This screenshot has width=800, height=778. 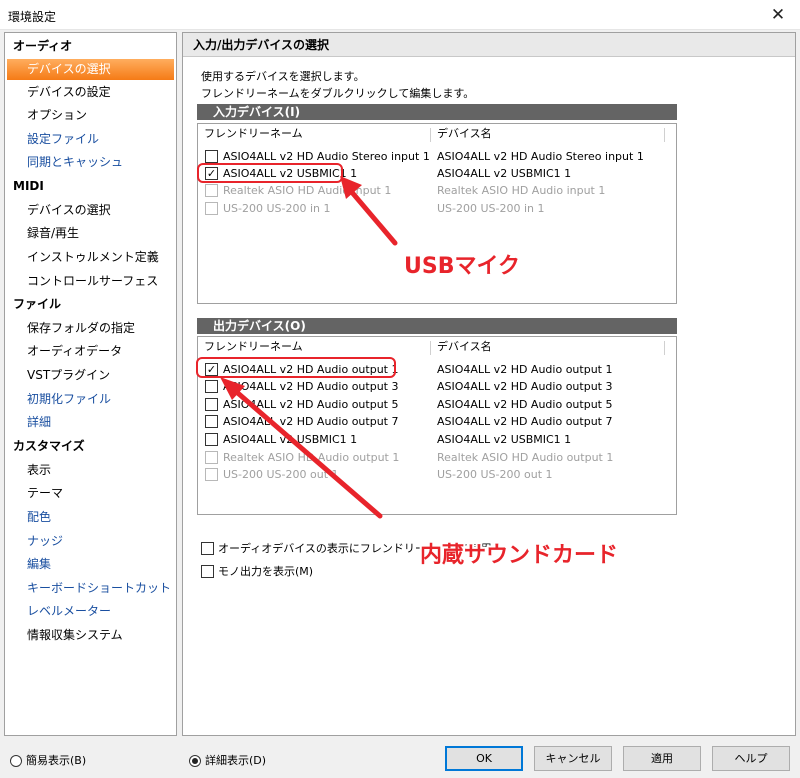 What do you see at coordinates (525, 386) in the screenshot?
I see `device-name: ASIO4ALL v2 HD Audio output 3` at bounding box center [525, 386].